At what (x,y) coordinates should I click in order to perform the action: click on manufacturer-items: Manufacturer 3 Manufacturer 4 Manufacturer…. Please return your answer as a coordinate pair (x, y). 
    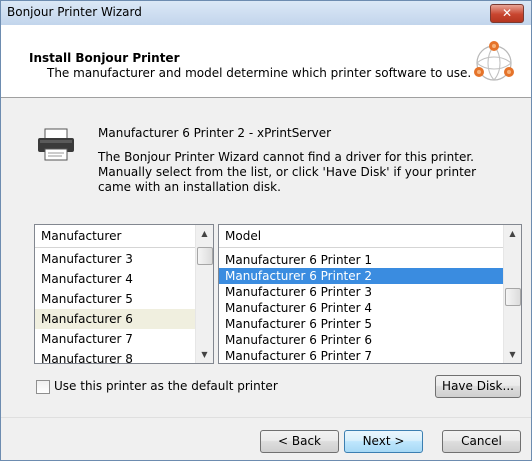
    Looking at the image, I should click on (115, 306).